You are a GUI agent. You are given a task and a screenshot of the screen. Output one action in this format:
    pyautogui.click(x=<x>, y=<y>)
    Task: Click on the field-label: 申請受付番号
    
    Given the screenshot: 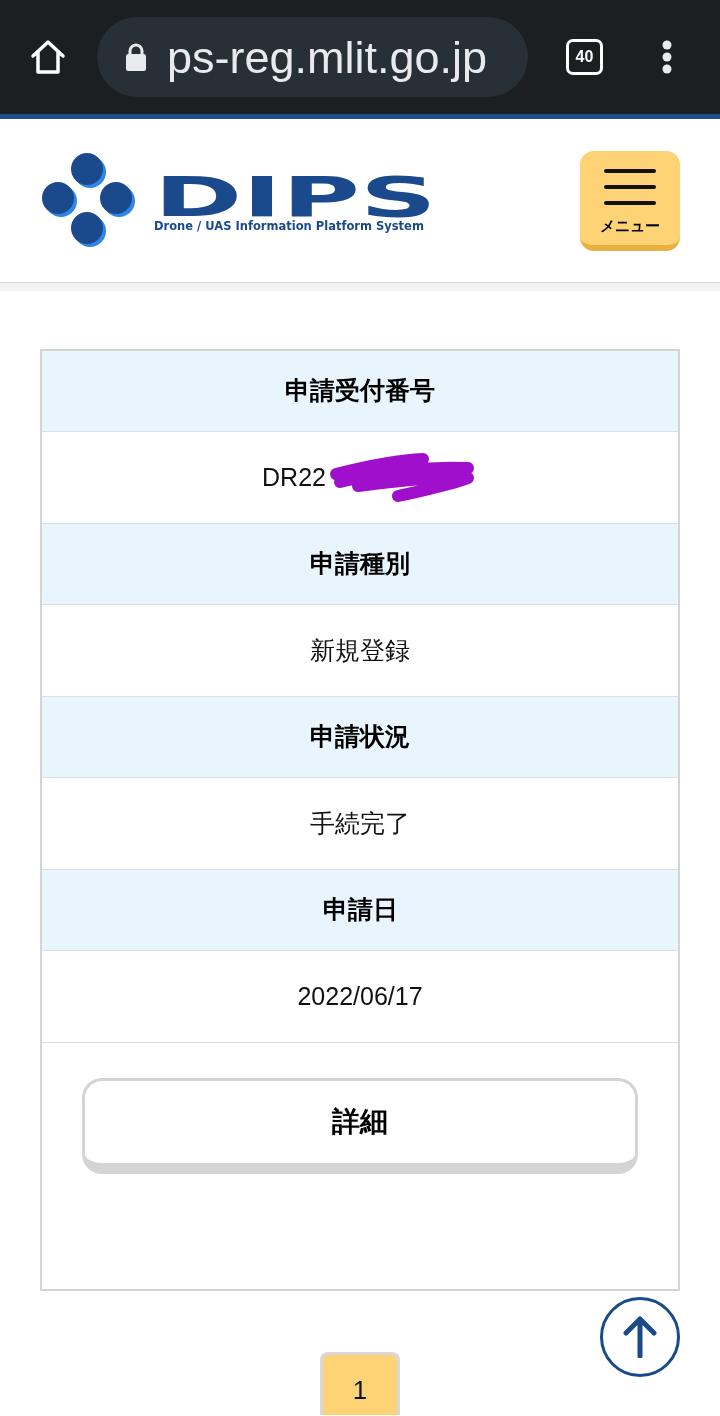 What is the action you would take?
    pyautogui.click(x=360, y=391)
    